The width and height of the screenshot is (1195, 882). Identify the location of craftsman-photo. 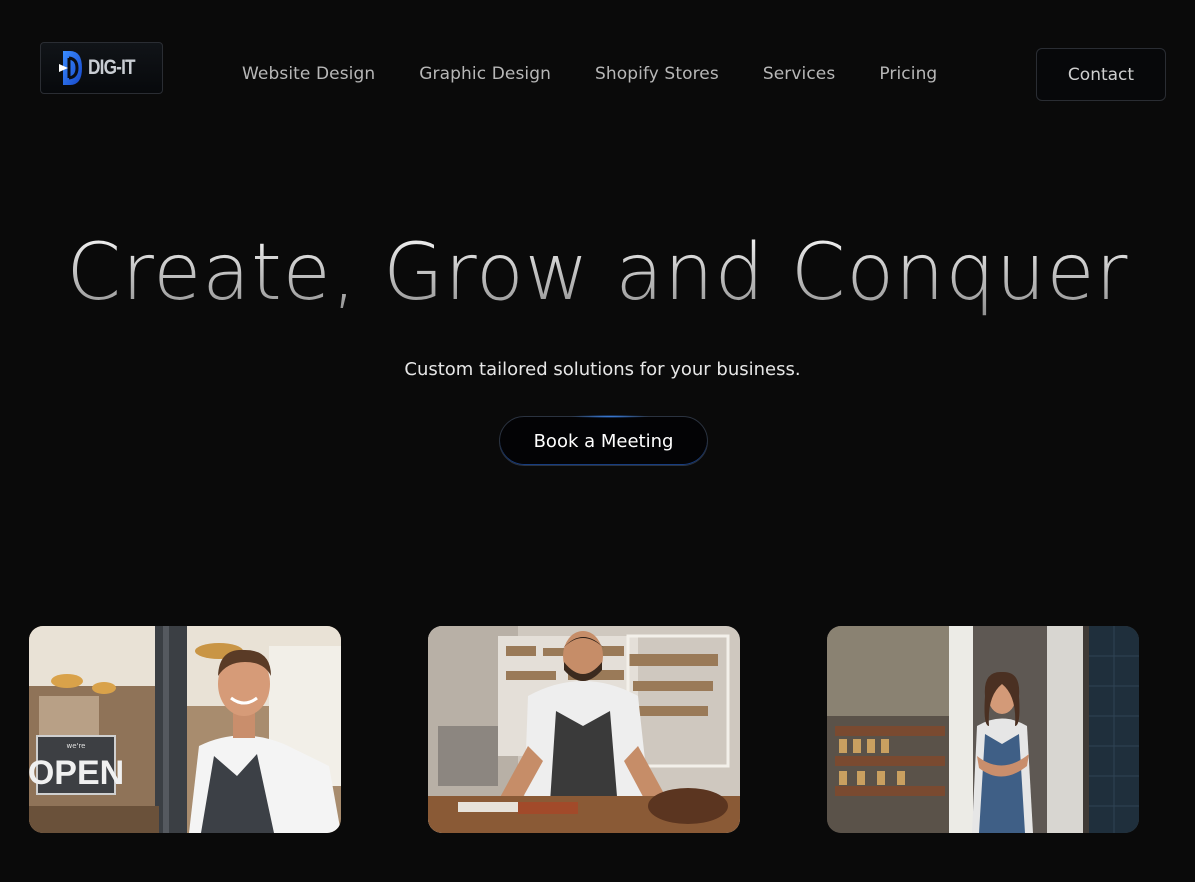
(584, 729).